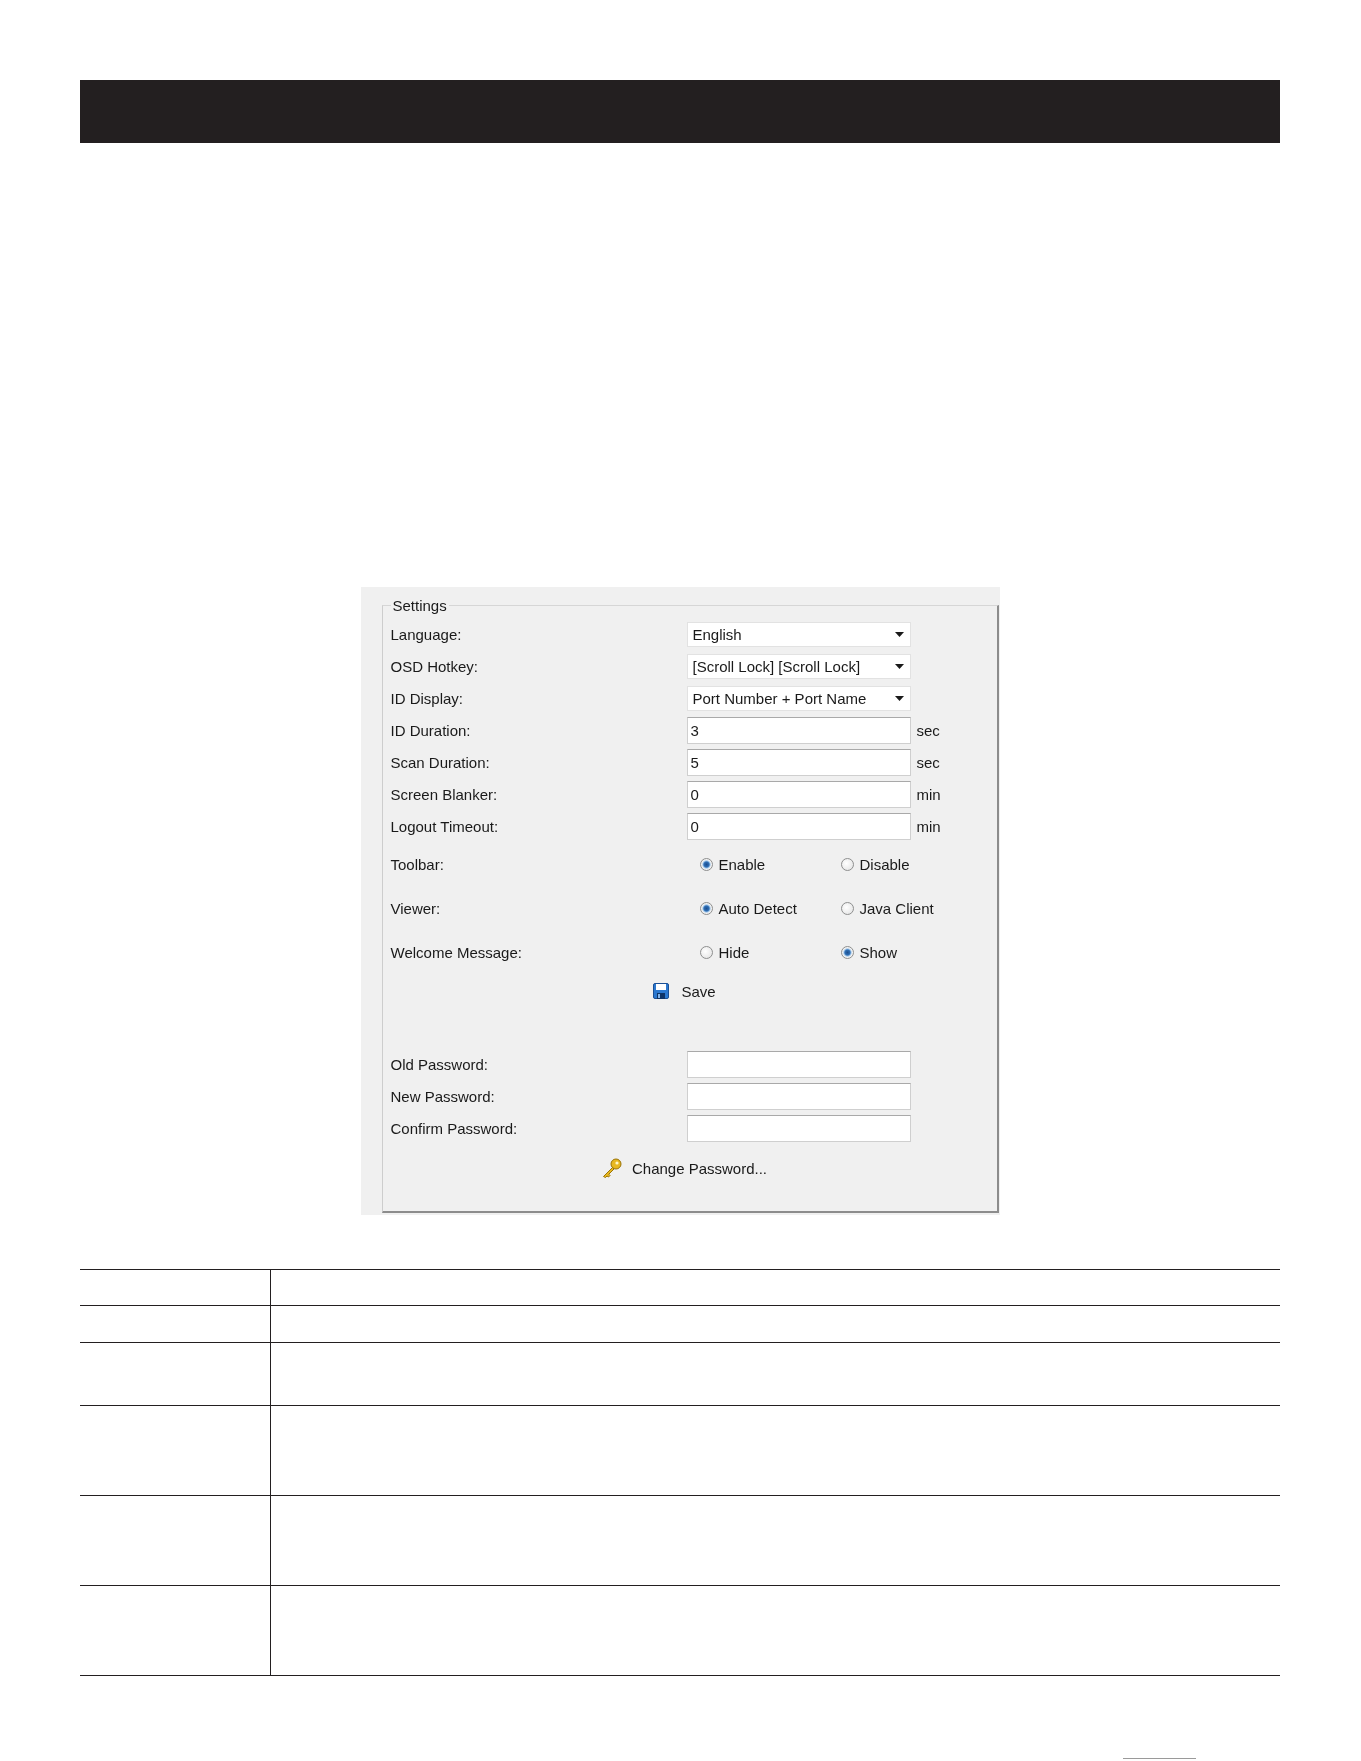 The width and height of the screenshot is (1361, 1761). What do you see at coordinates (684, 991) in the screenshot?
I see `save-button: Save` at bounding box center [684, 991].